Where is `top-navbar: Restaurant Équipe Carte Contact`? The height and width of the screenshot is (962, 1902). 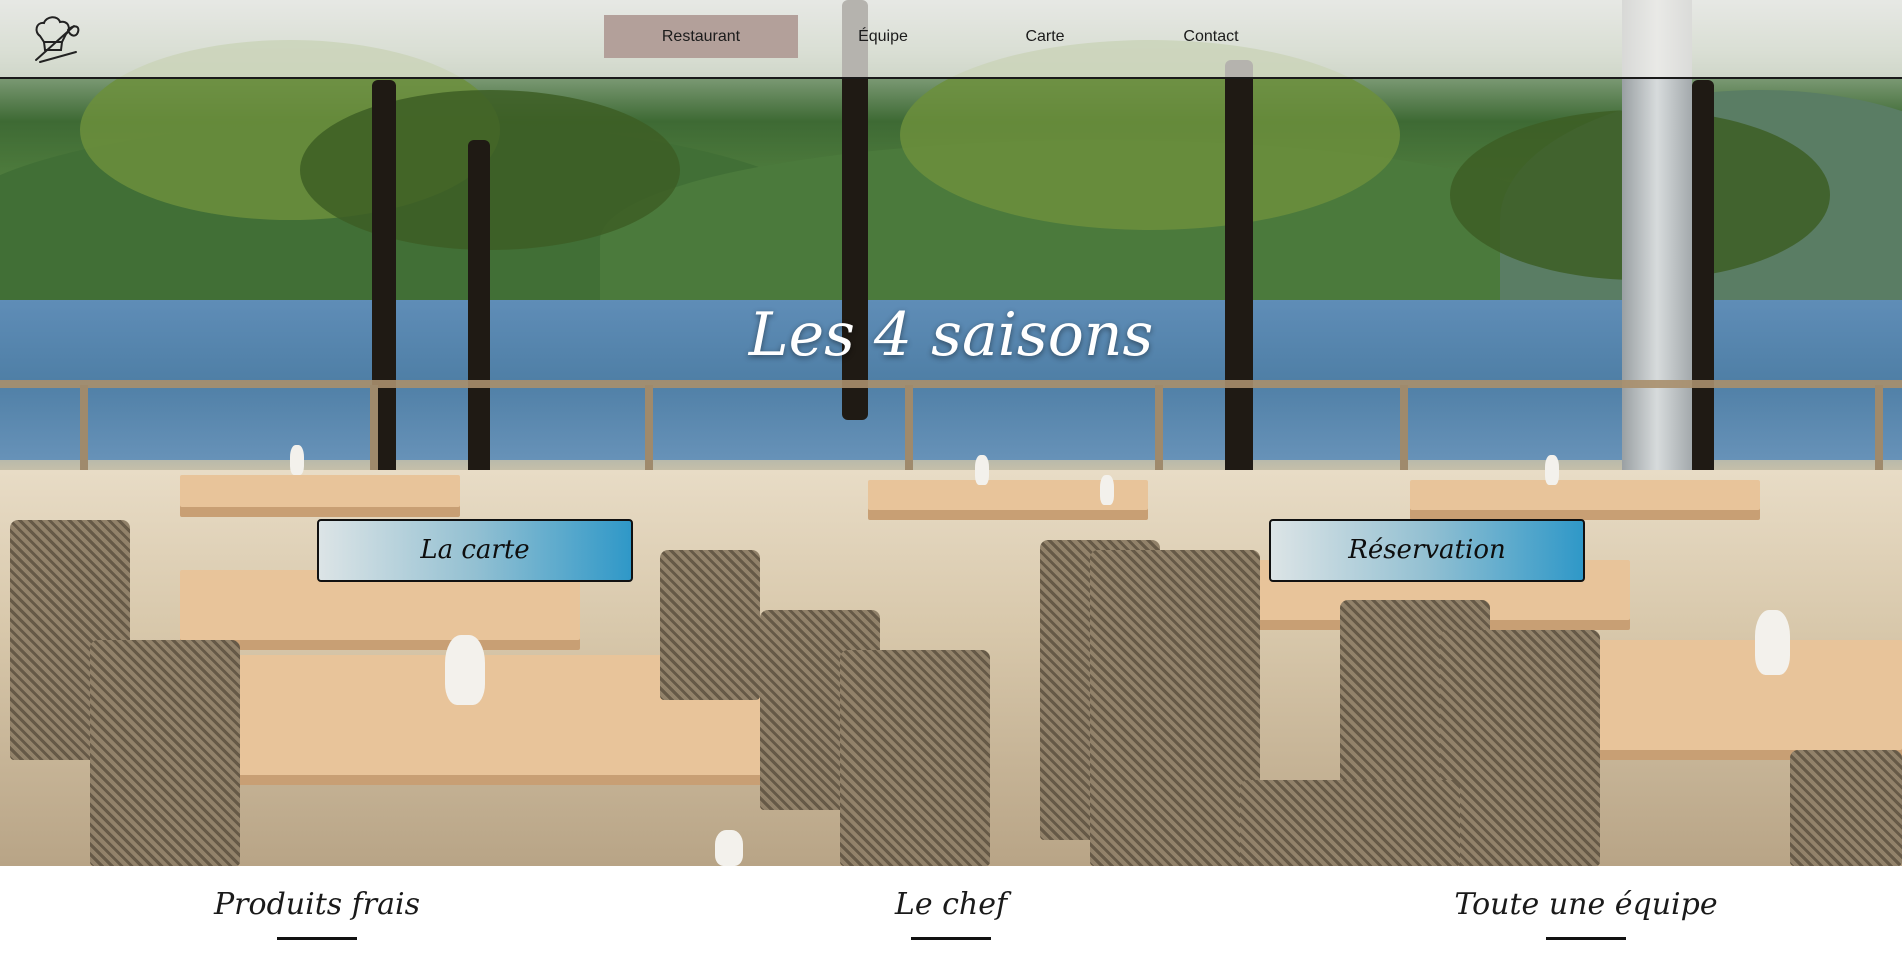 top-navbar: Restaurant Équipe Carte Contact is located at coordinates (951, 39).